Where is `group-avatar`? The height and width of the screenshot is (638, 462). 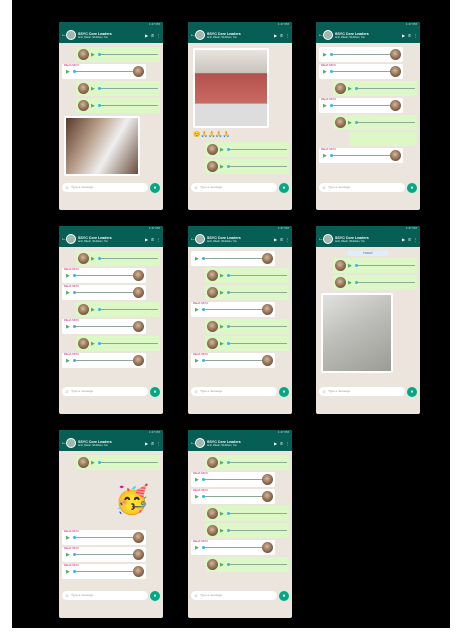
group-avatar is located at coordinates (200, 239).